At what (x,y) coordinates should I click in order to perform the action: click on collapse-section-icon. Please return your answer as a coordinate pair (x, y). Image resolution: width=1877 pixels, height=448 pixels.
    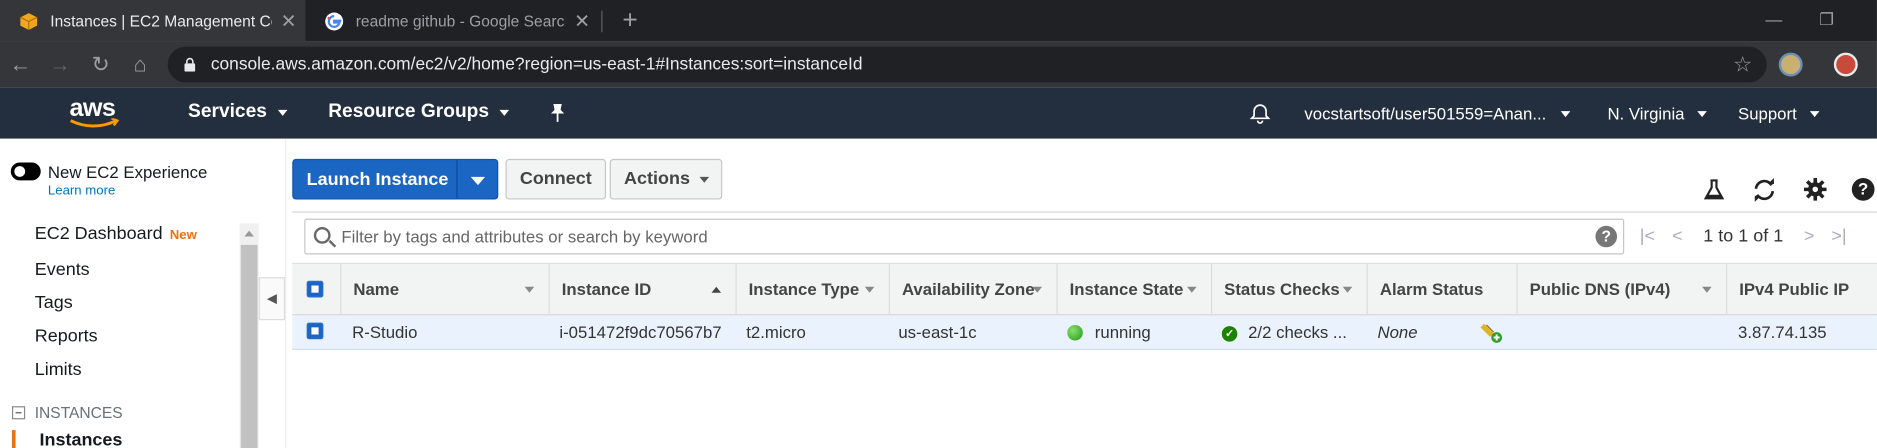
    Looking at the image, I should click on (18, 413).